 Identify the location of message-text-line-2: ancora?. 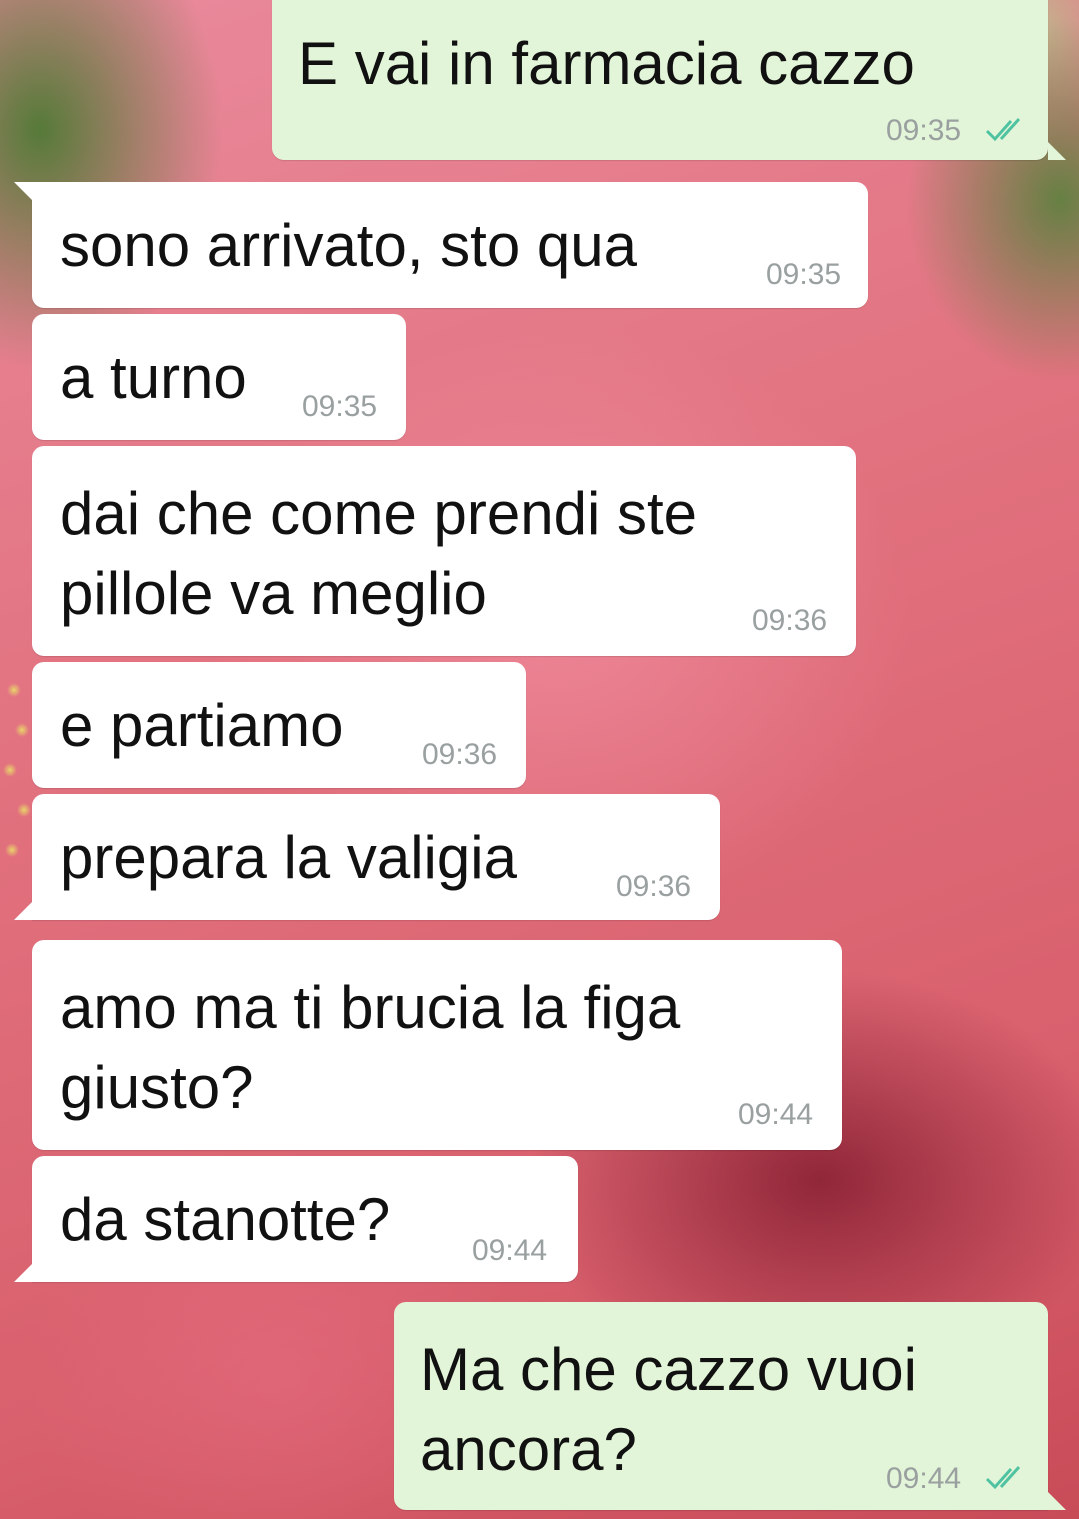
(528, 1449).